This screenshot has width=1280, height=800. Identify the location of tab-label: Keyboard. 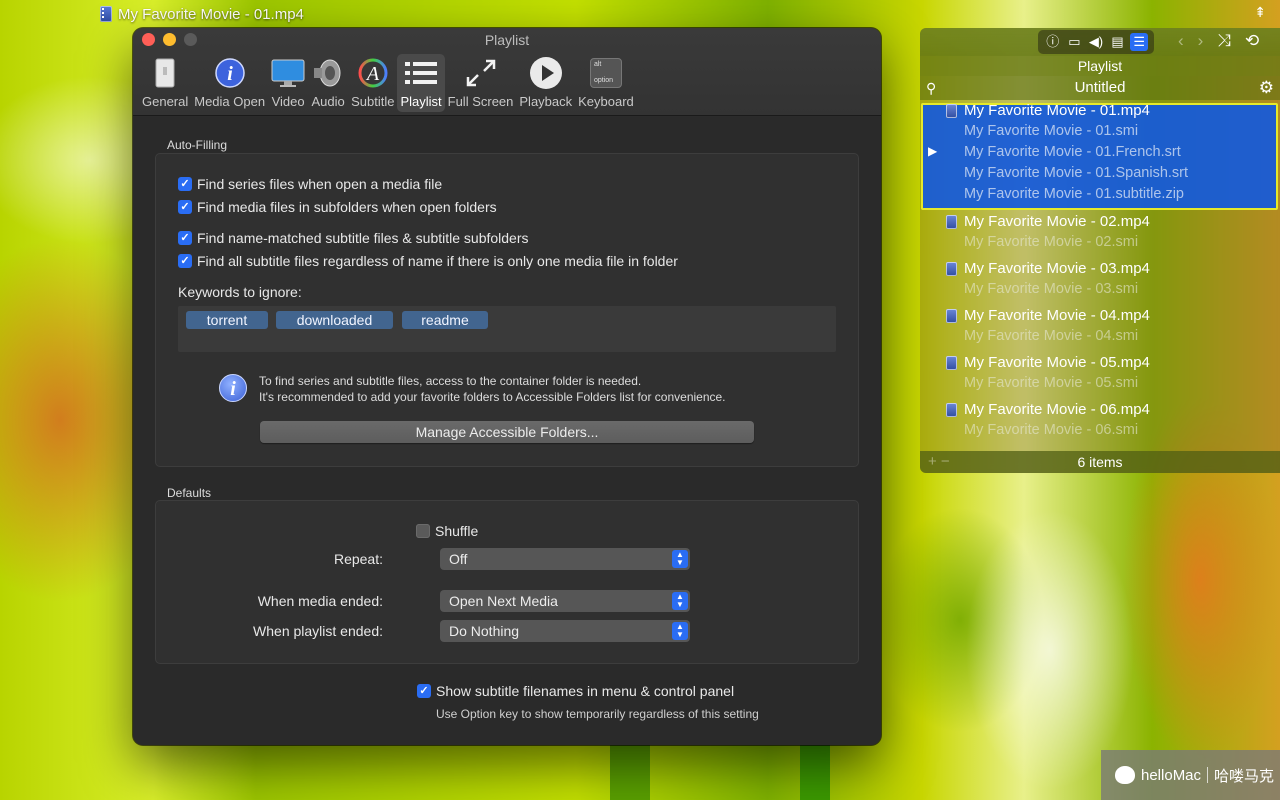
(606, 101).